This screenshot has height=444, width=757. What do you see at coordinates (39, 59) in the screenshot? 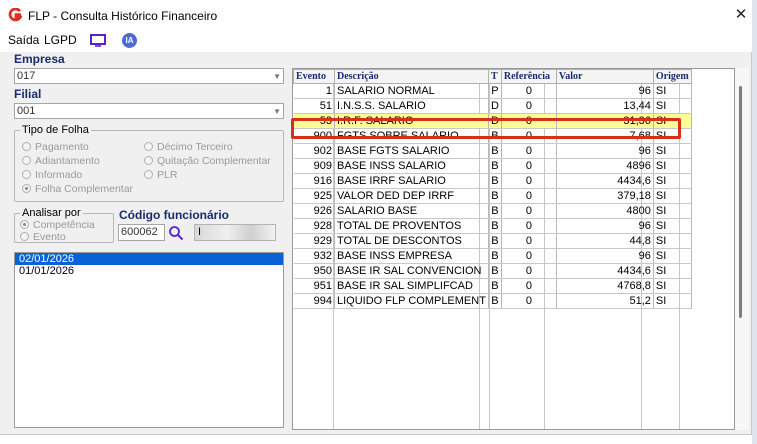
I see `empresa-label: Empresa` at bounding box center [39, 59].